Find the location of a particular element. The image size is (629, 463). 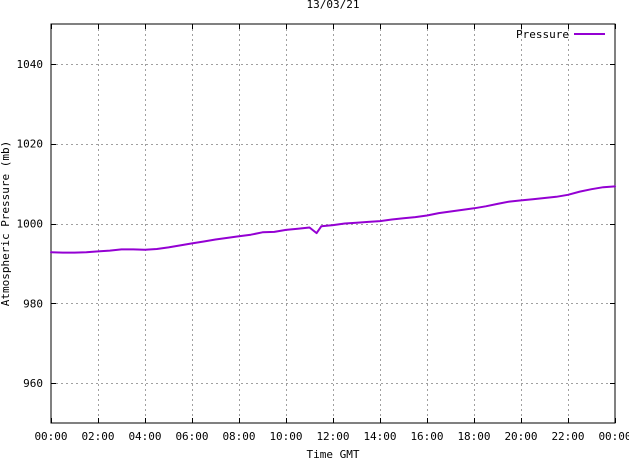

x-tick-label: 06:00 is located at coordinates (191, 436).